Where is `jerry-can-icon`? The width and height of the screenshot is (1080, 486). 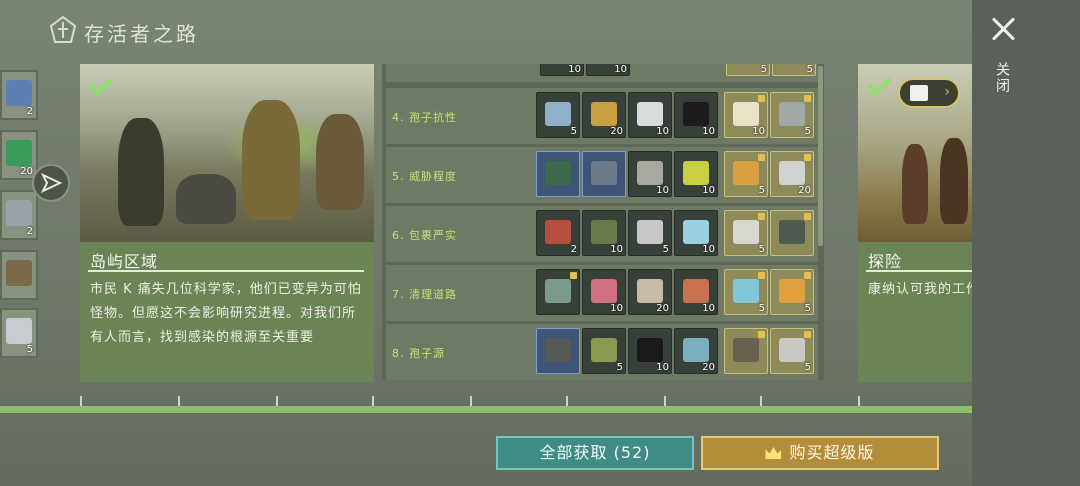 jerry-can-icon is located at coordinates (604, 350).